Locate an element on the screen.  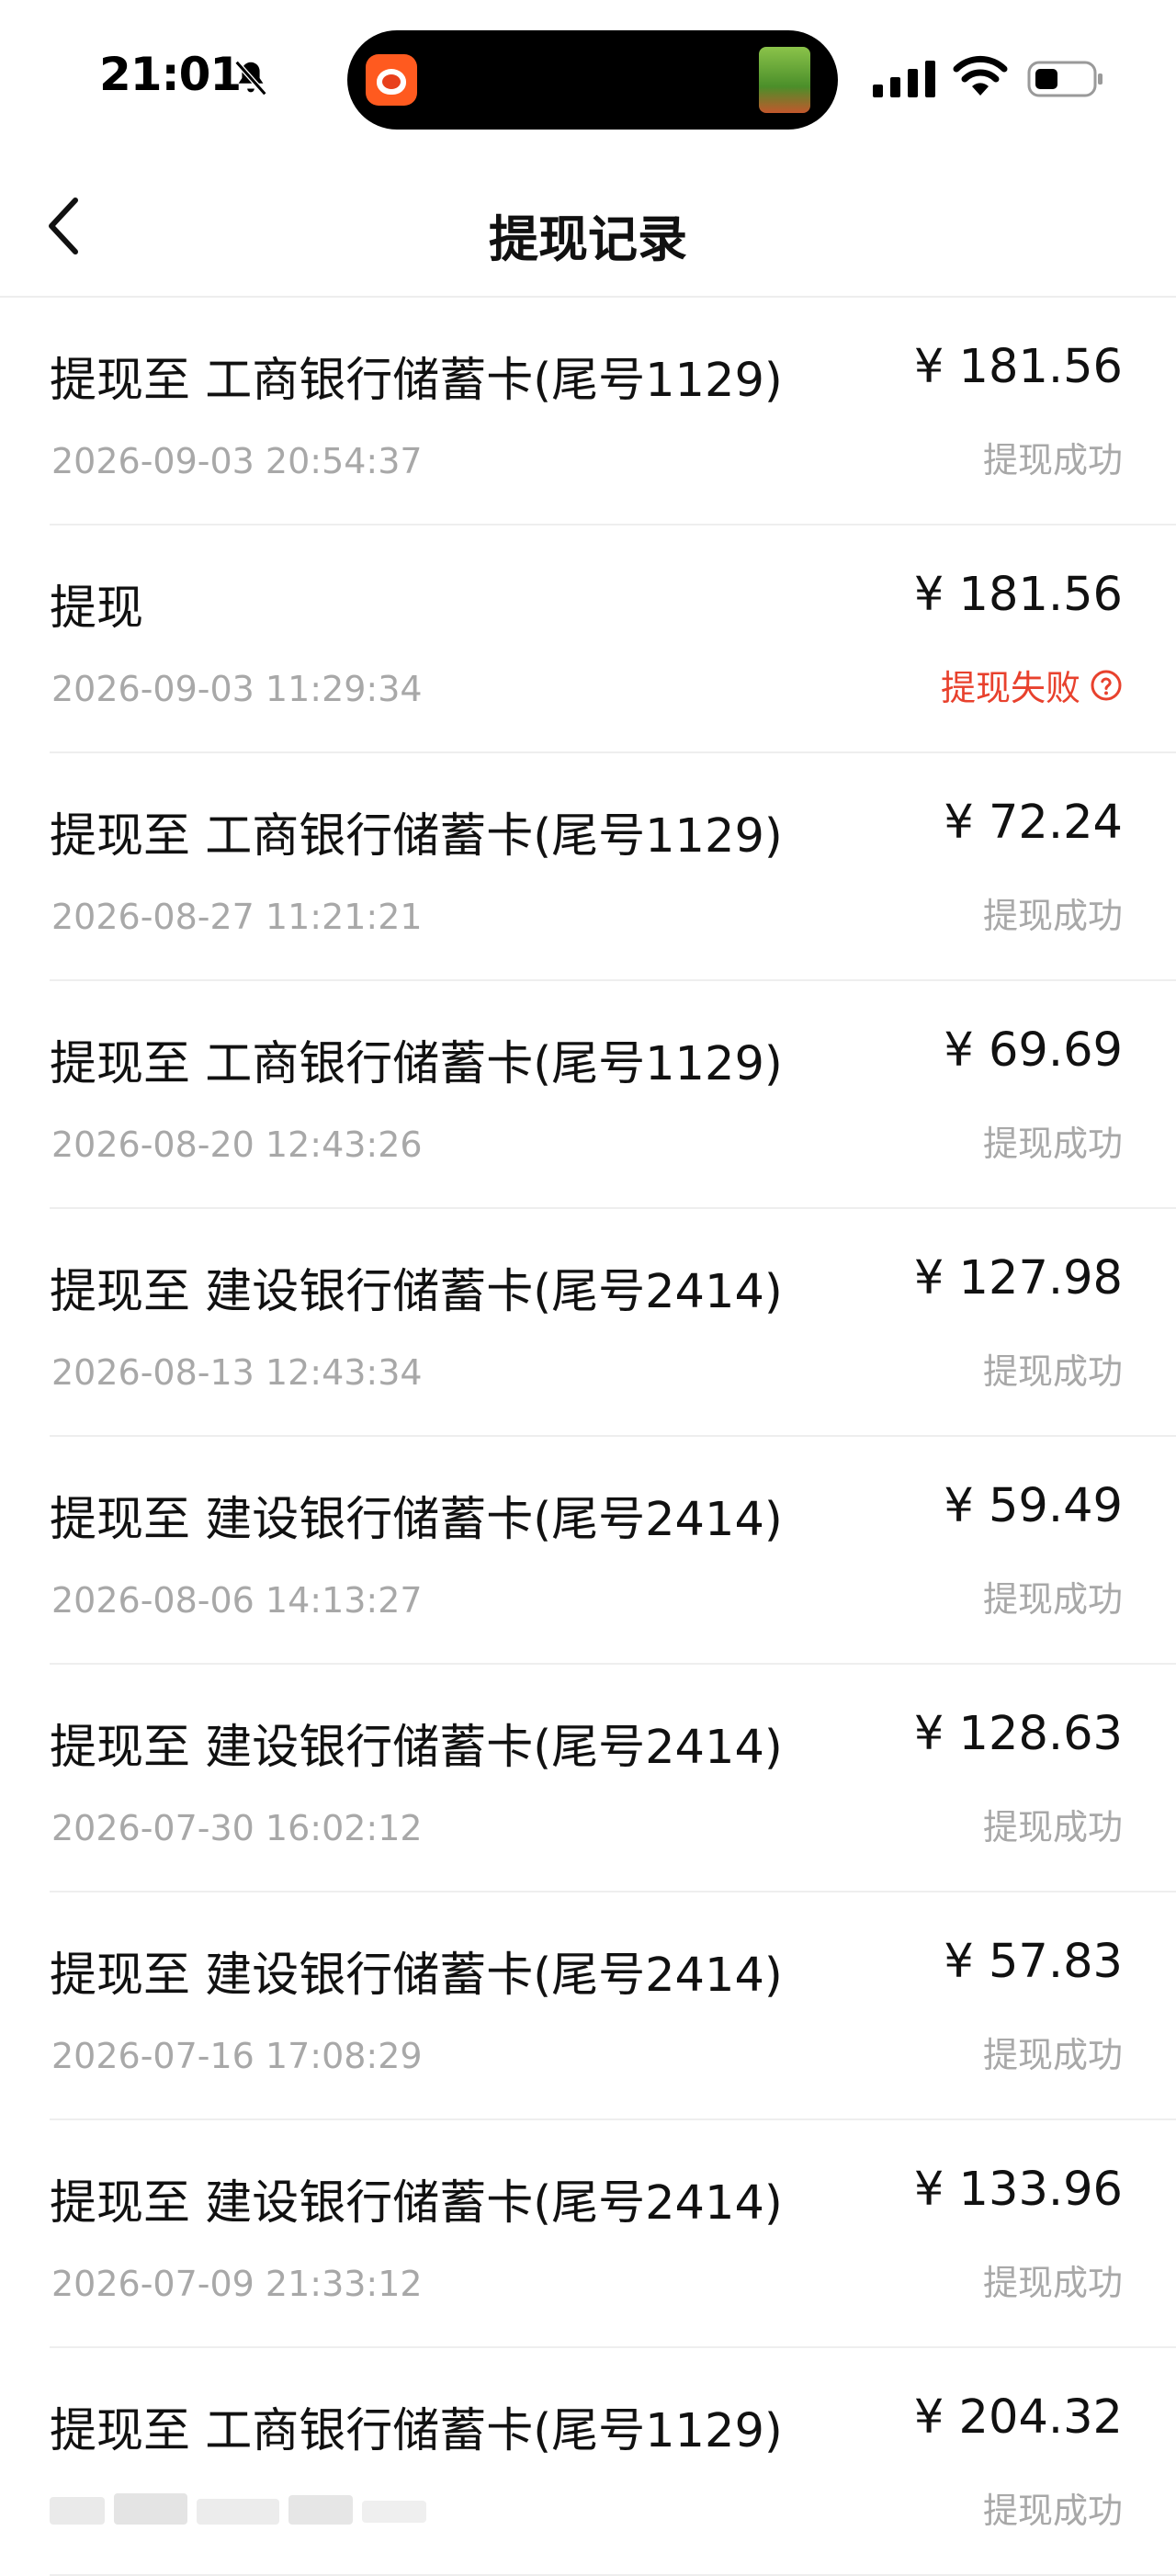
record-time: 2026-07-30 16:02:12 is located at coordinates (237, 1828).